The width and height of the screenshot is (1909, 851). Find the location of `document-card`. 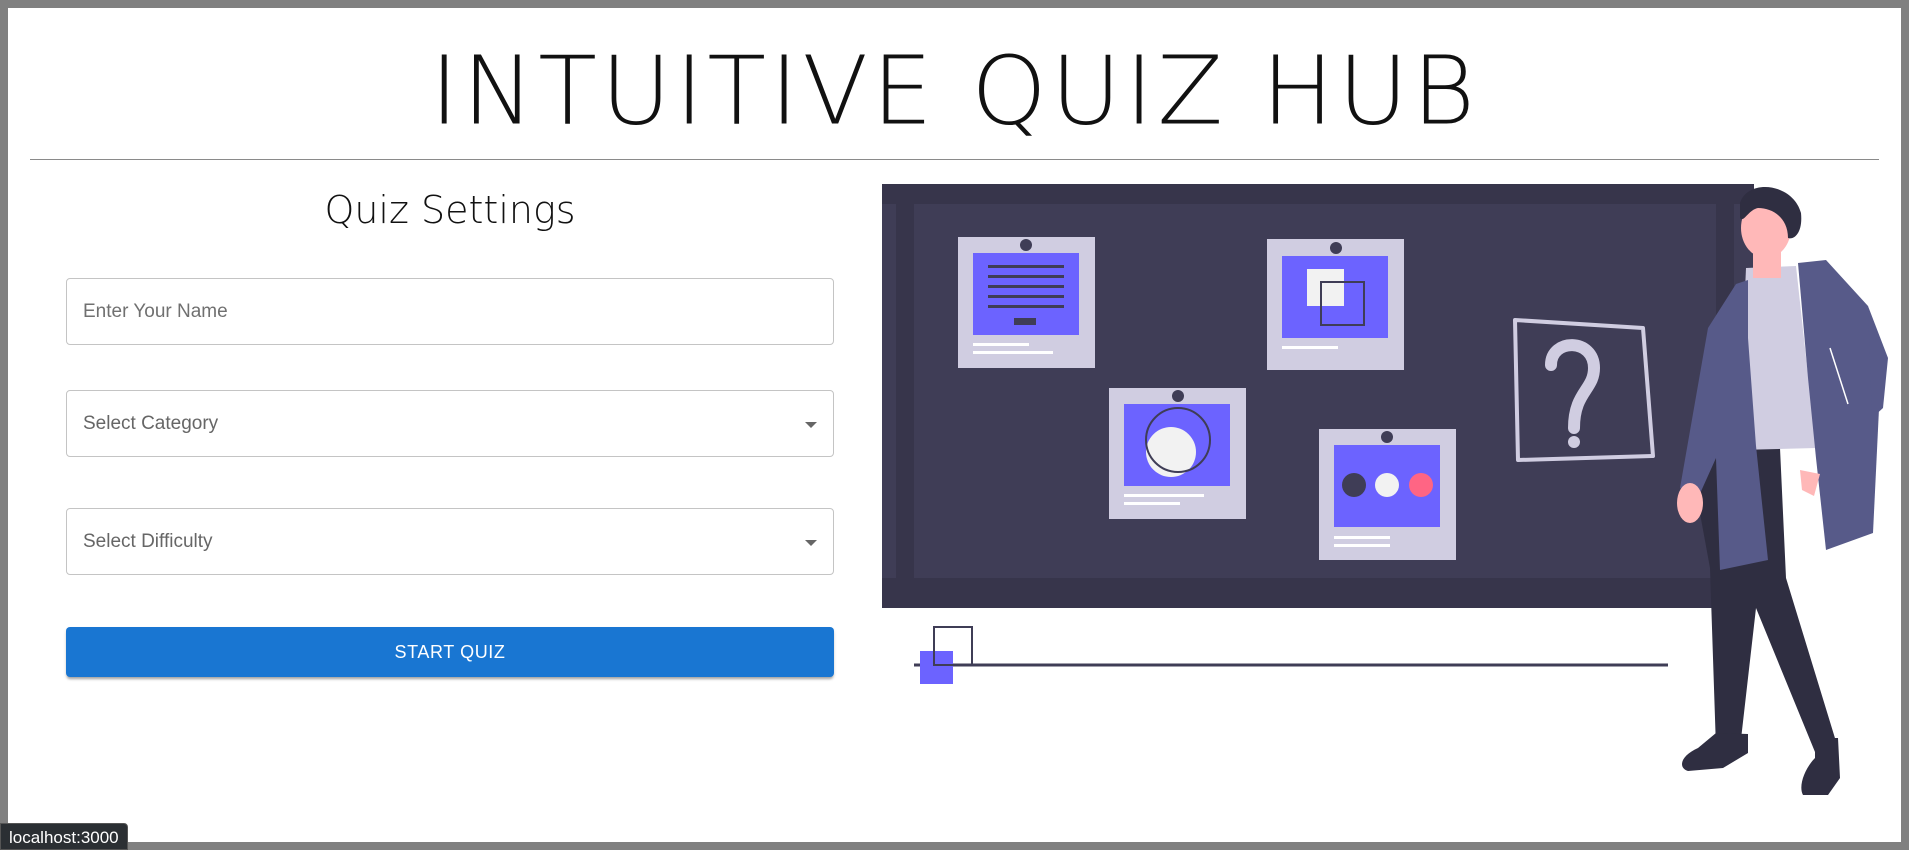

document-card is located at coordinates (1026, 302).